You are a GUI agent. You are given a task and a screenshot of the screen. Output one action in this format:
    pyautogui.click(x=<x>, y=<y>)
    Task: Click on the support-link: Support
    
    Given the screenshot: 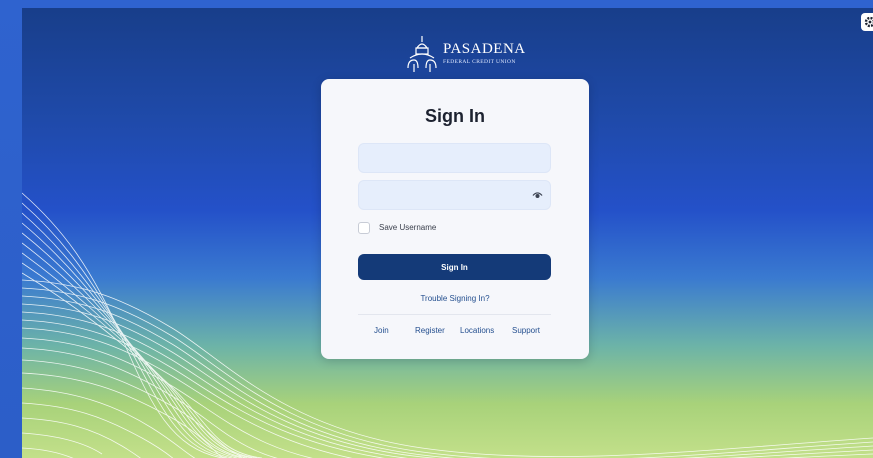 What is the action you would take?
    pyautogui.click(x=526, y=330)
    